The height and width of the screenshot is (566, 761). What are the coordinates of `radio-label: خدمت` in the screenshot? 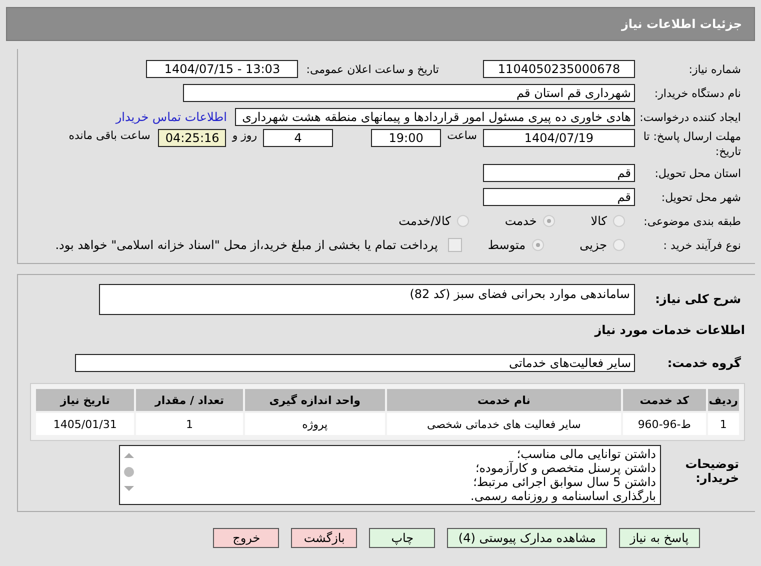 It's located at (520, 221).